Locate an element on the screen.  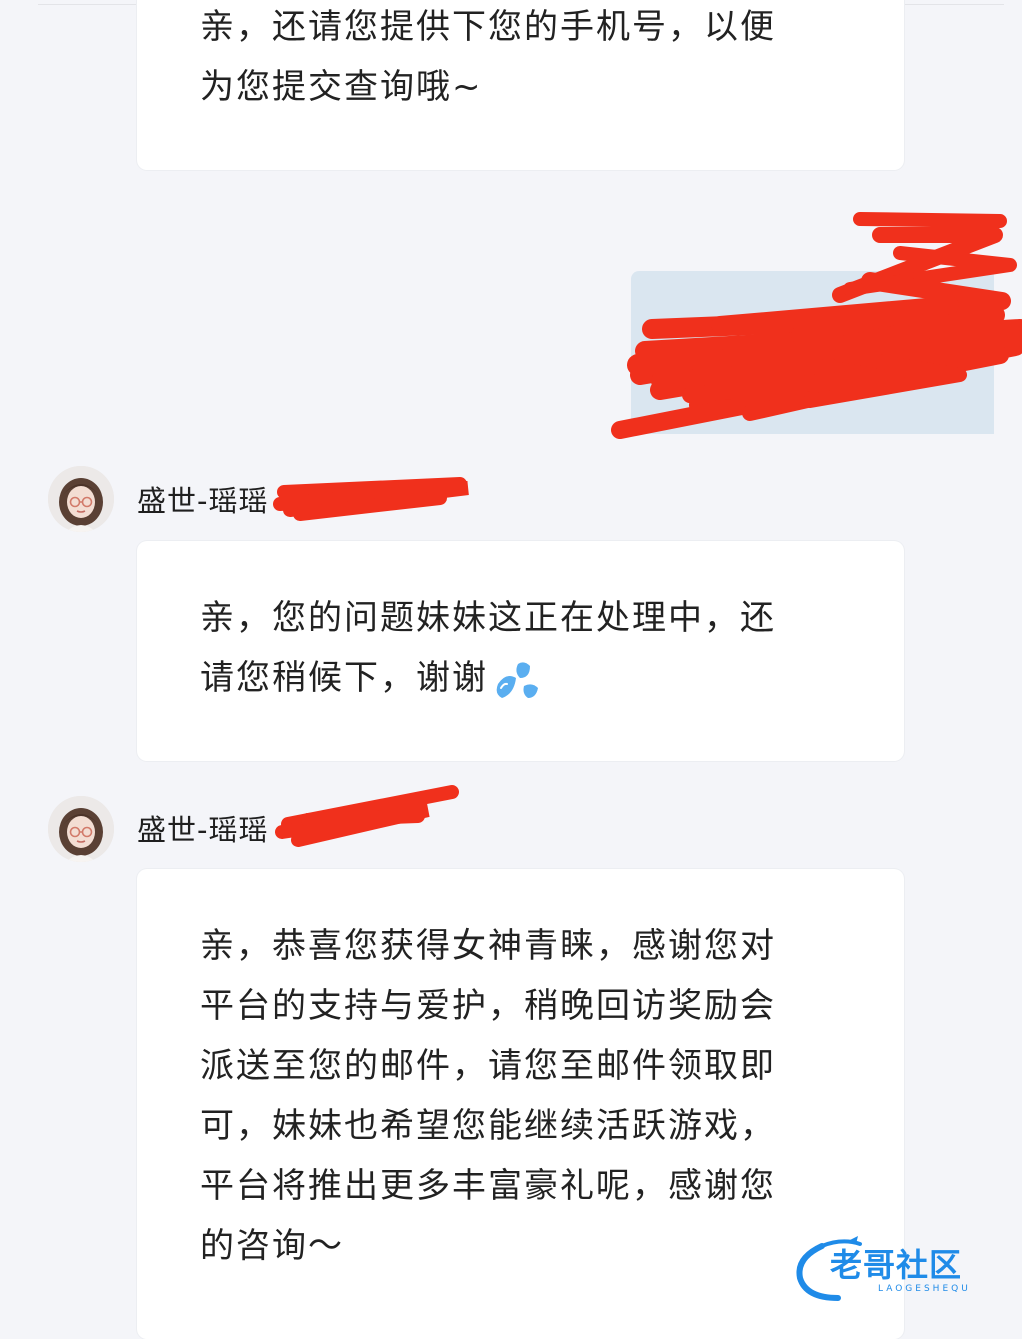
message-line: 亲，恭喜您获得女神青睐，感谢您对 is located at coordinates (488, 946).